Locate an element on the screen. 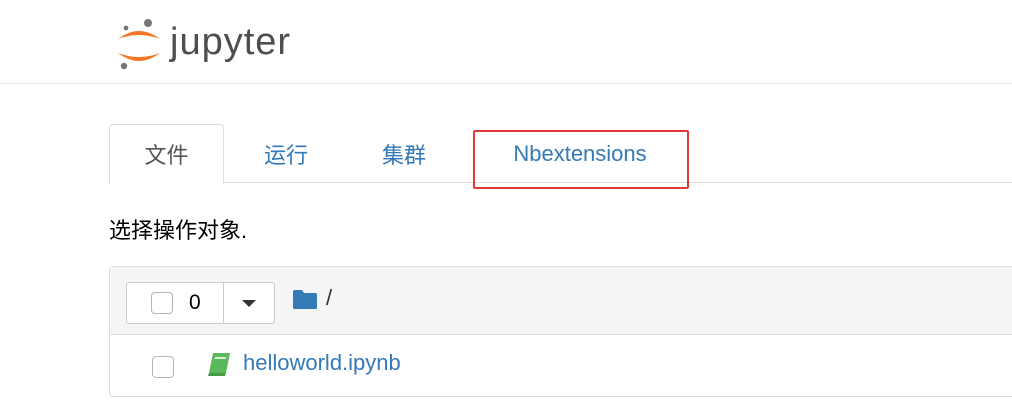 The image size is (1012, 407). jupyter-logo-icon is located at coordinates (139, 44).